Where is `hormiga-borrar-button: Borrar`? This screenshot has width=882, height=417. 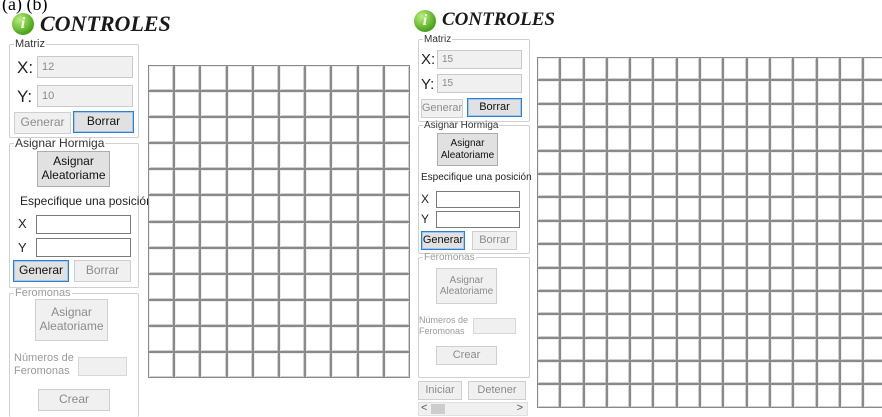
hormiga-borrar-button: Borrar is located at coordinates (102, 271).